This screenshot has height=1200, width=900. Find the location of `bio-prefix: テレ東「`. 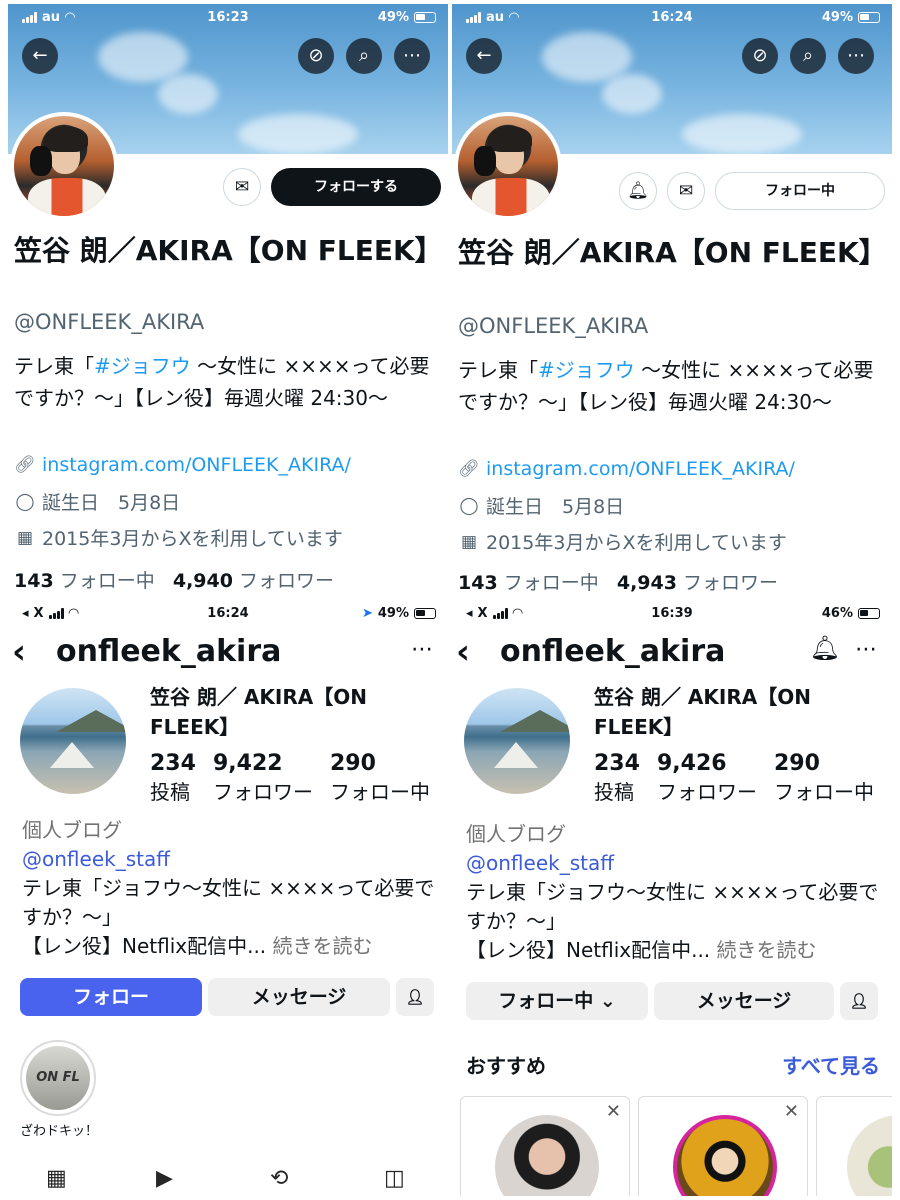

bio-prefix: テレ東「 is located at coordinates (54, 366).